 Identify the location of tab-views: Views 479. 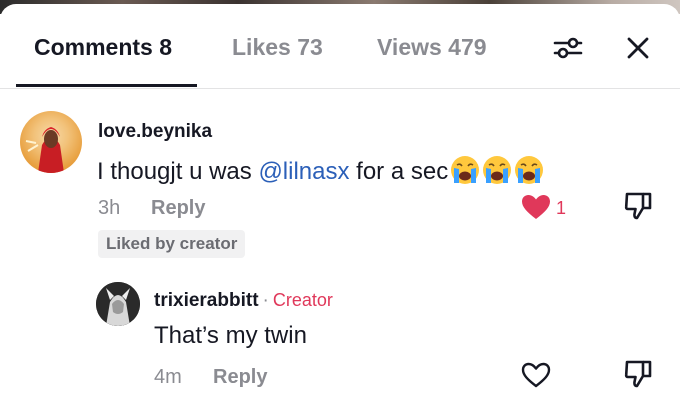
(432, 47).